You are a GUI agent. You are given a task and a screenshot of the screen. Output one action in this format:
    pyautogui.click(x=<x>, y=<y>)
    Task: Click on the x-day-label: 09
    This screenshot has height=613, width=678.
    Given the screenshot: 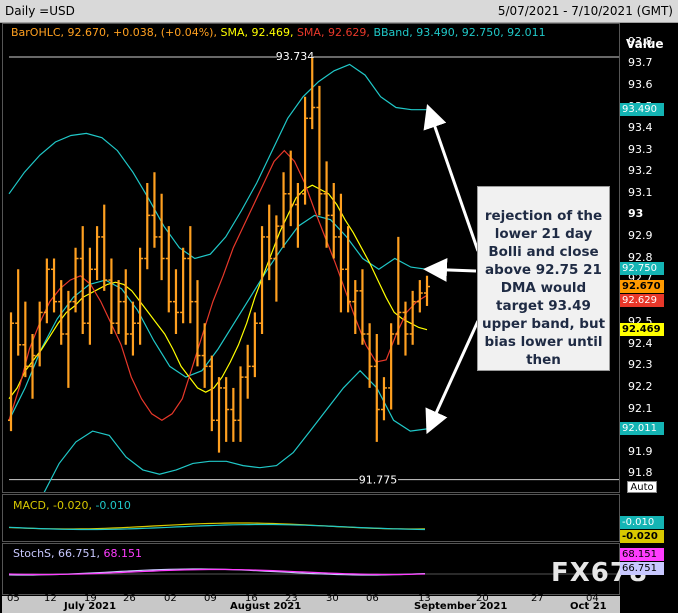 What is the action you would take?
    pyautogui.click(x=210, y=598)
    